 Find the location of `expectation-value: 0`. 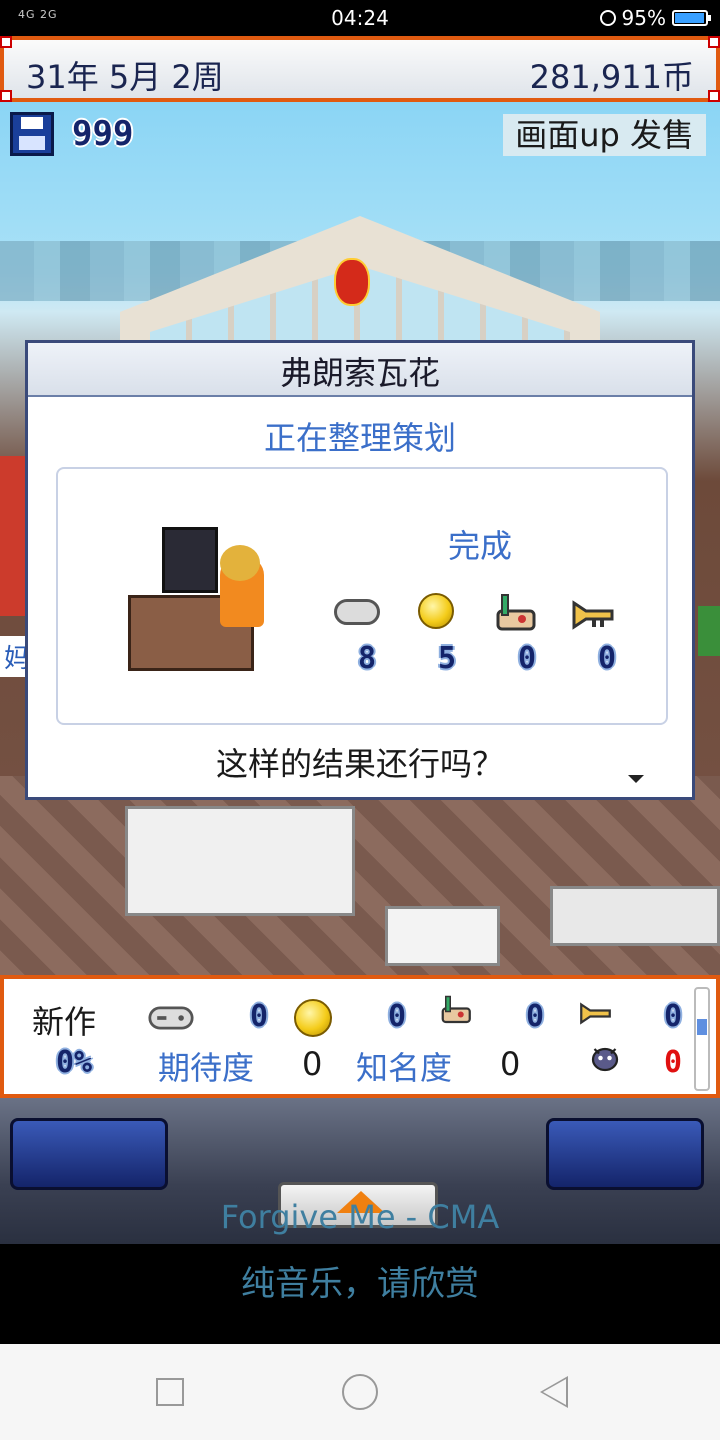

expectation-value: 0 is located at coordinates (312, 1064).